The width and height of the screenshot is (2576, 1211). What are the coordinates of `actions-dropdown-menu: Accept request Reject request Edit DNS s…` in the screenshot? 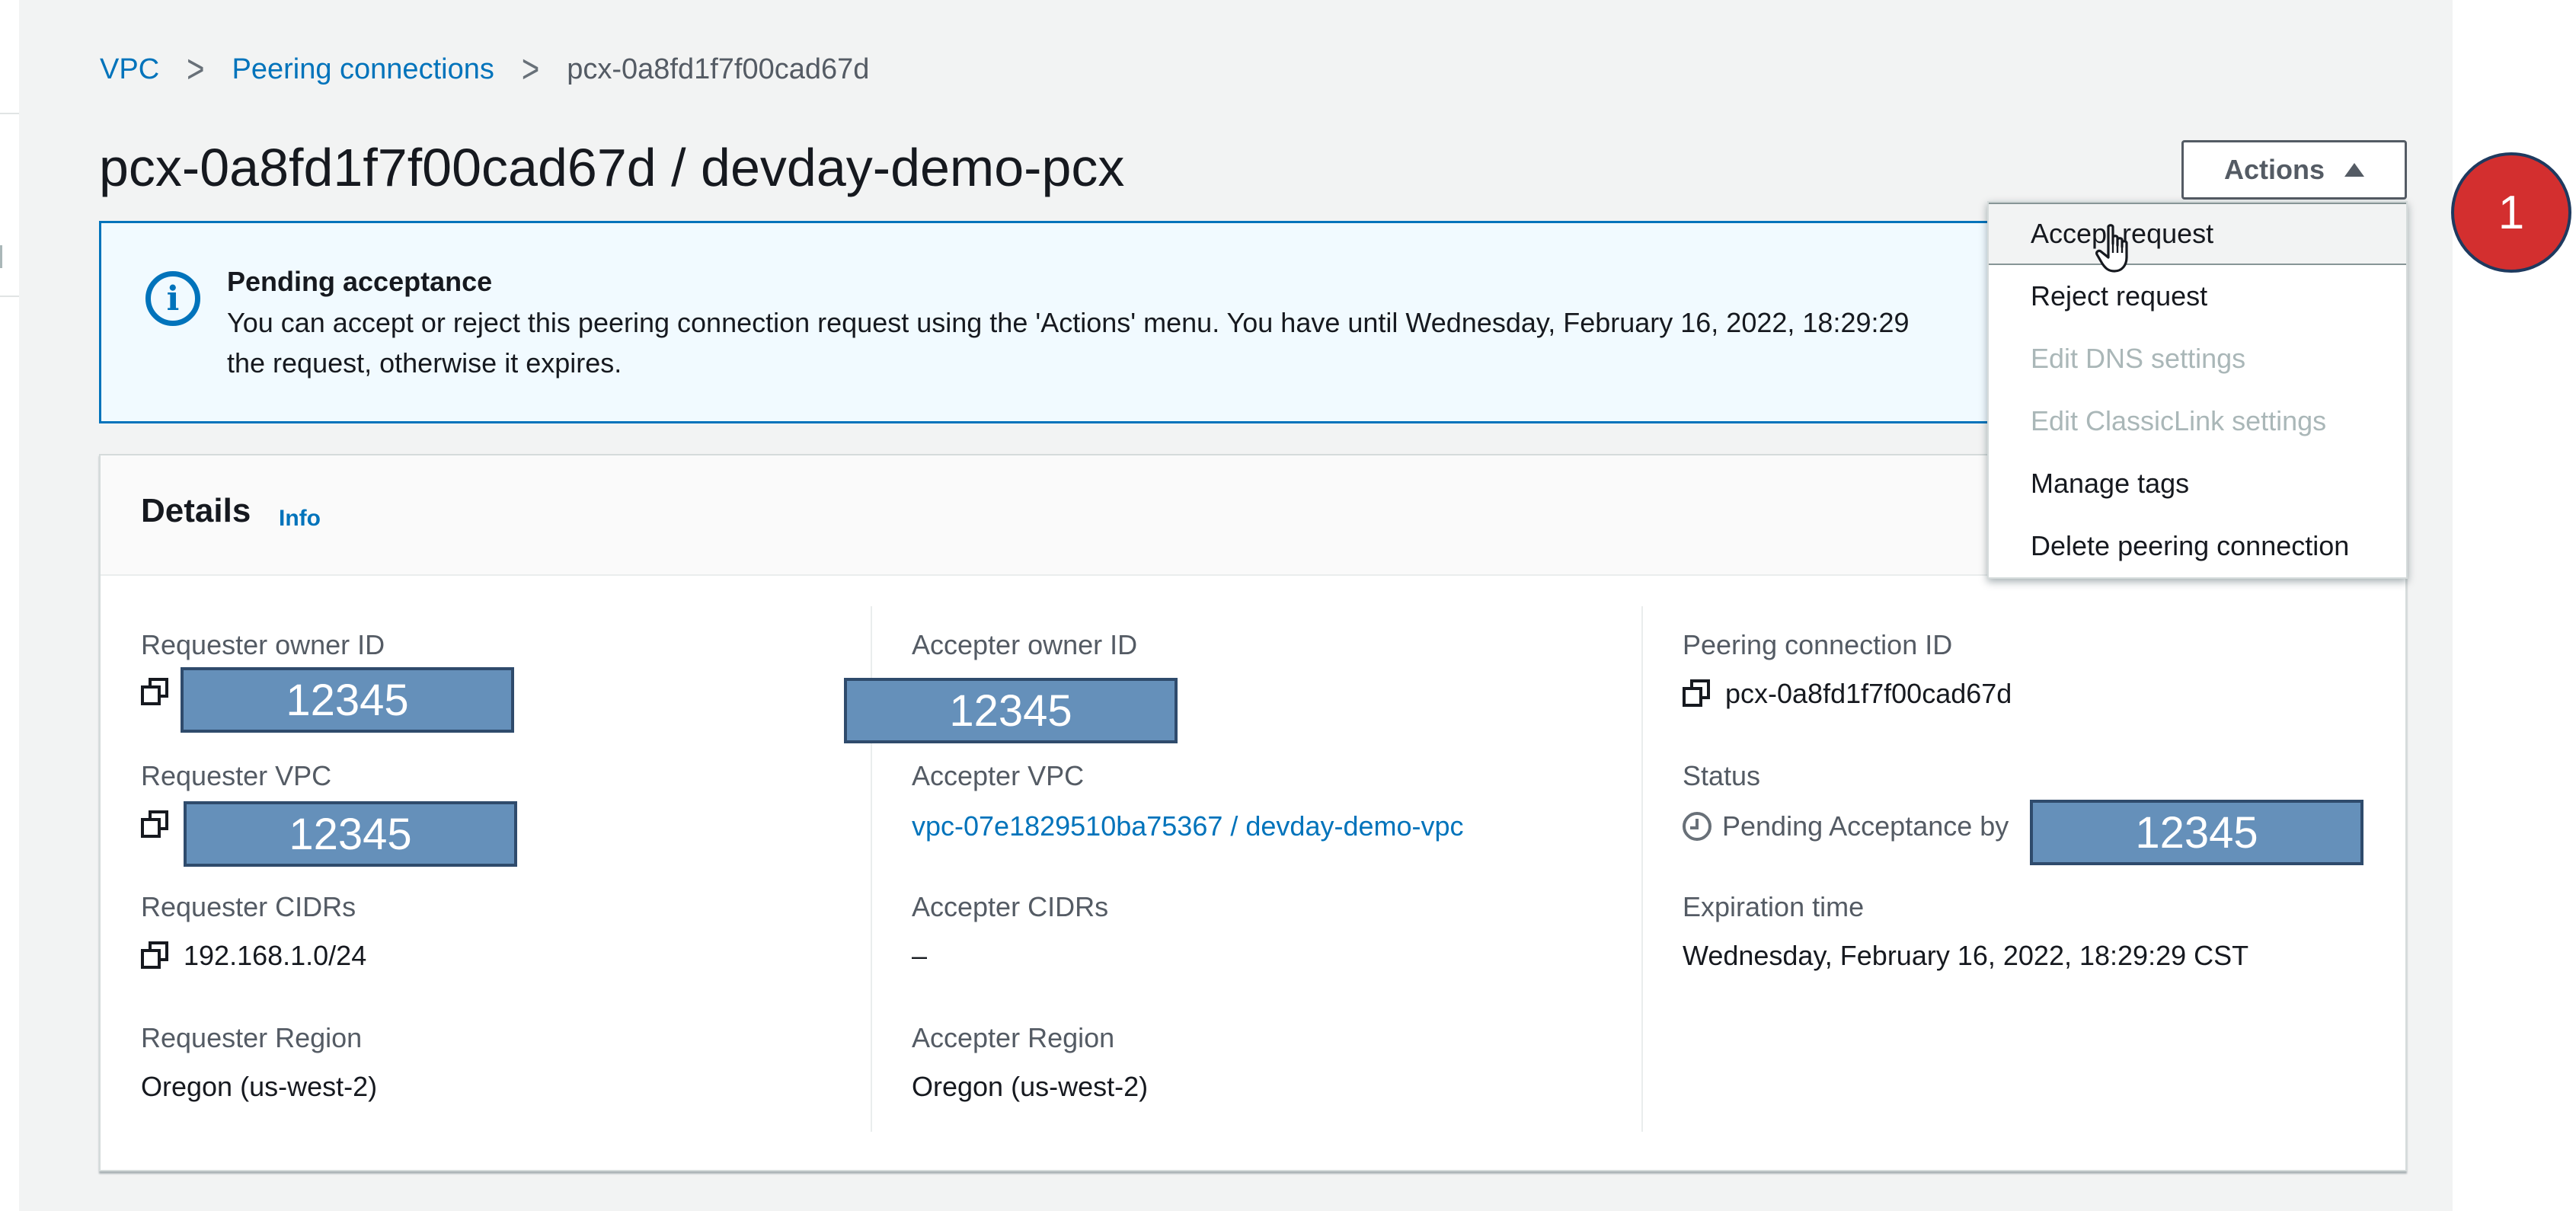 It's located at (2197, 390).